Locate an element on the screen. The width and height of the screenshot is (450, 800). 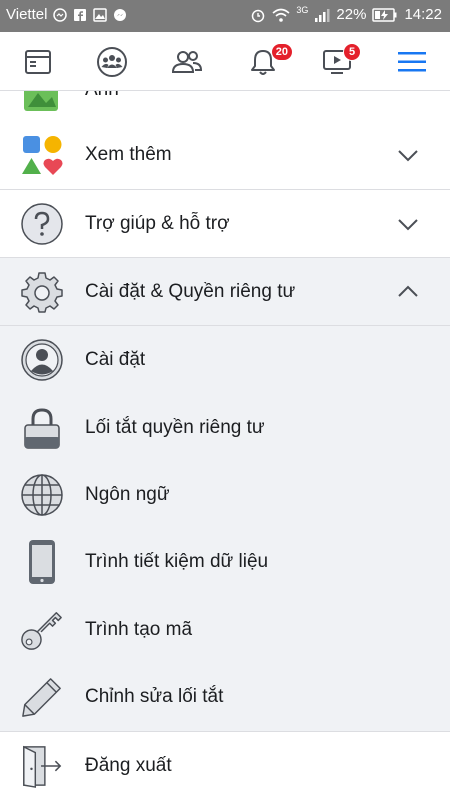
pencil-icon is located at coordinates (42, 697).